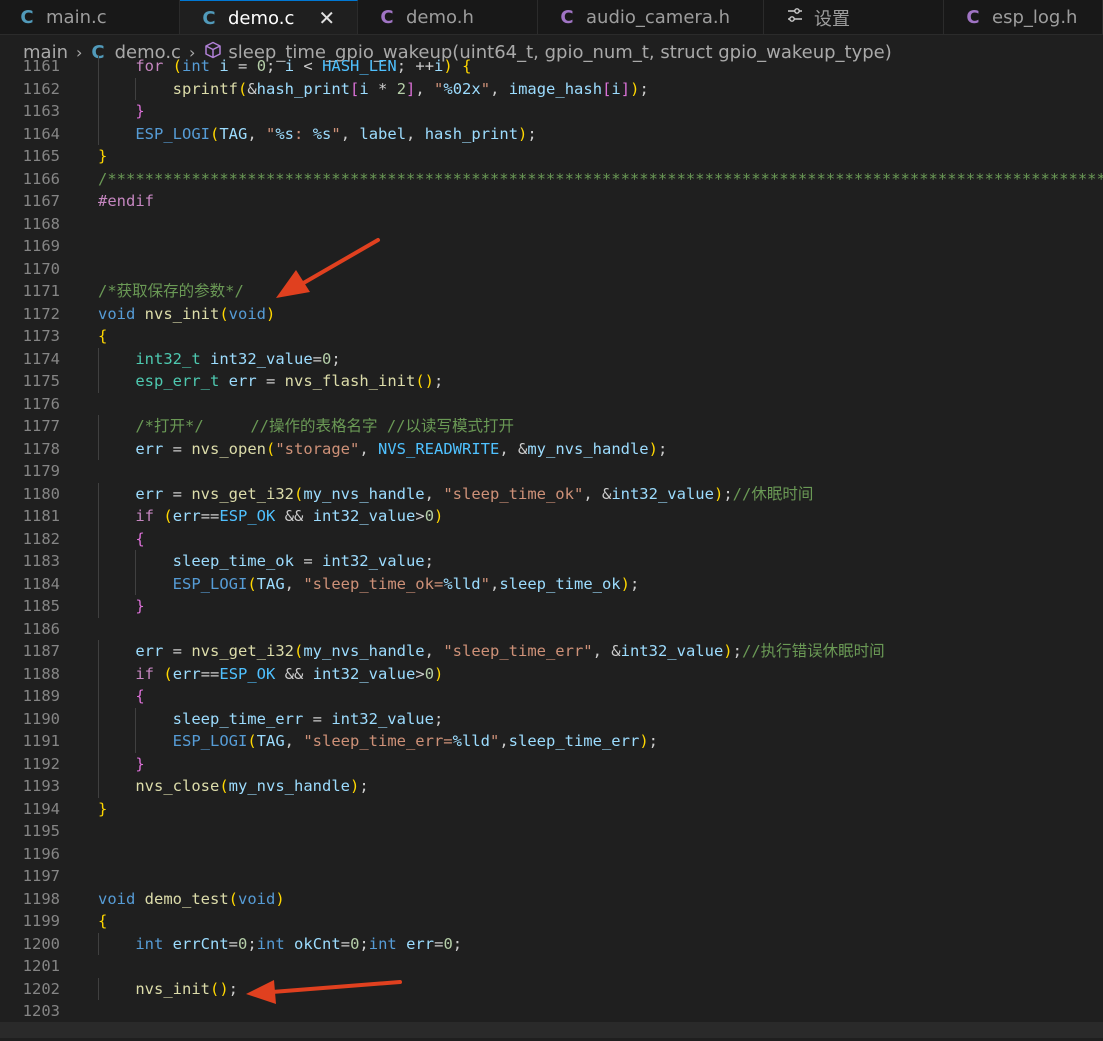 The width and height of the screenshot is (1103, 1041). I want to click on tab-demo-h: Cdemo.h, so click(448, 17).